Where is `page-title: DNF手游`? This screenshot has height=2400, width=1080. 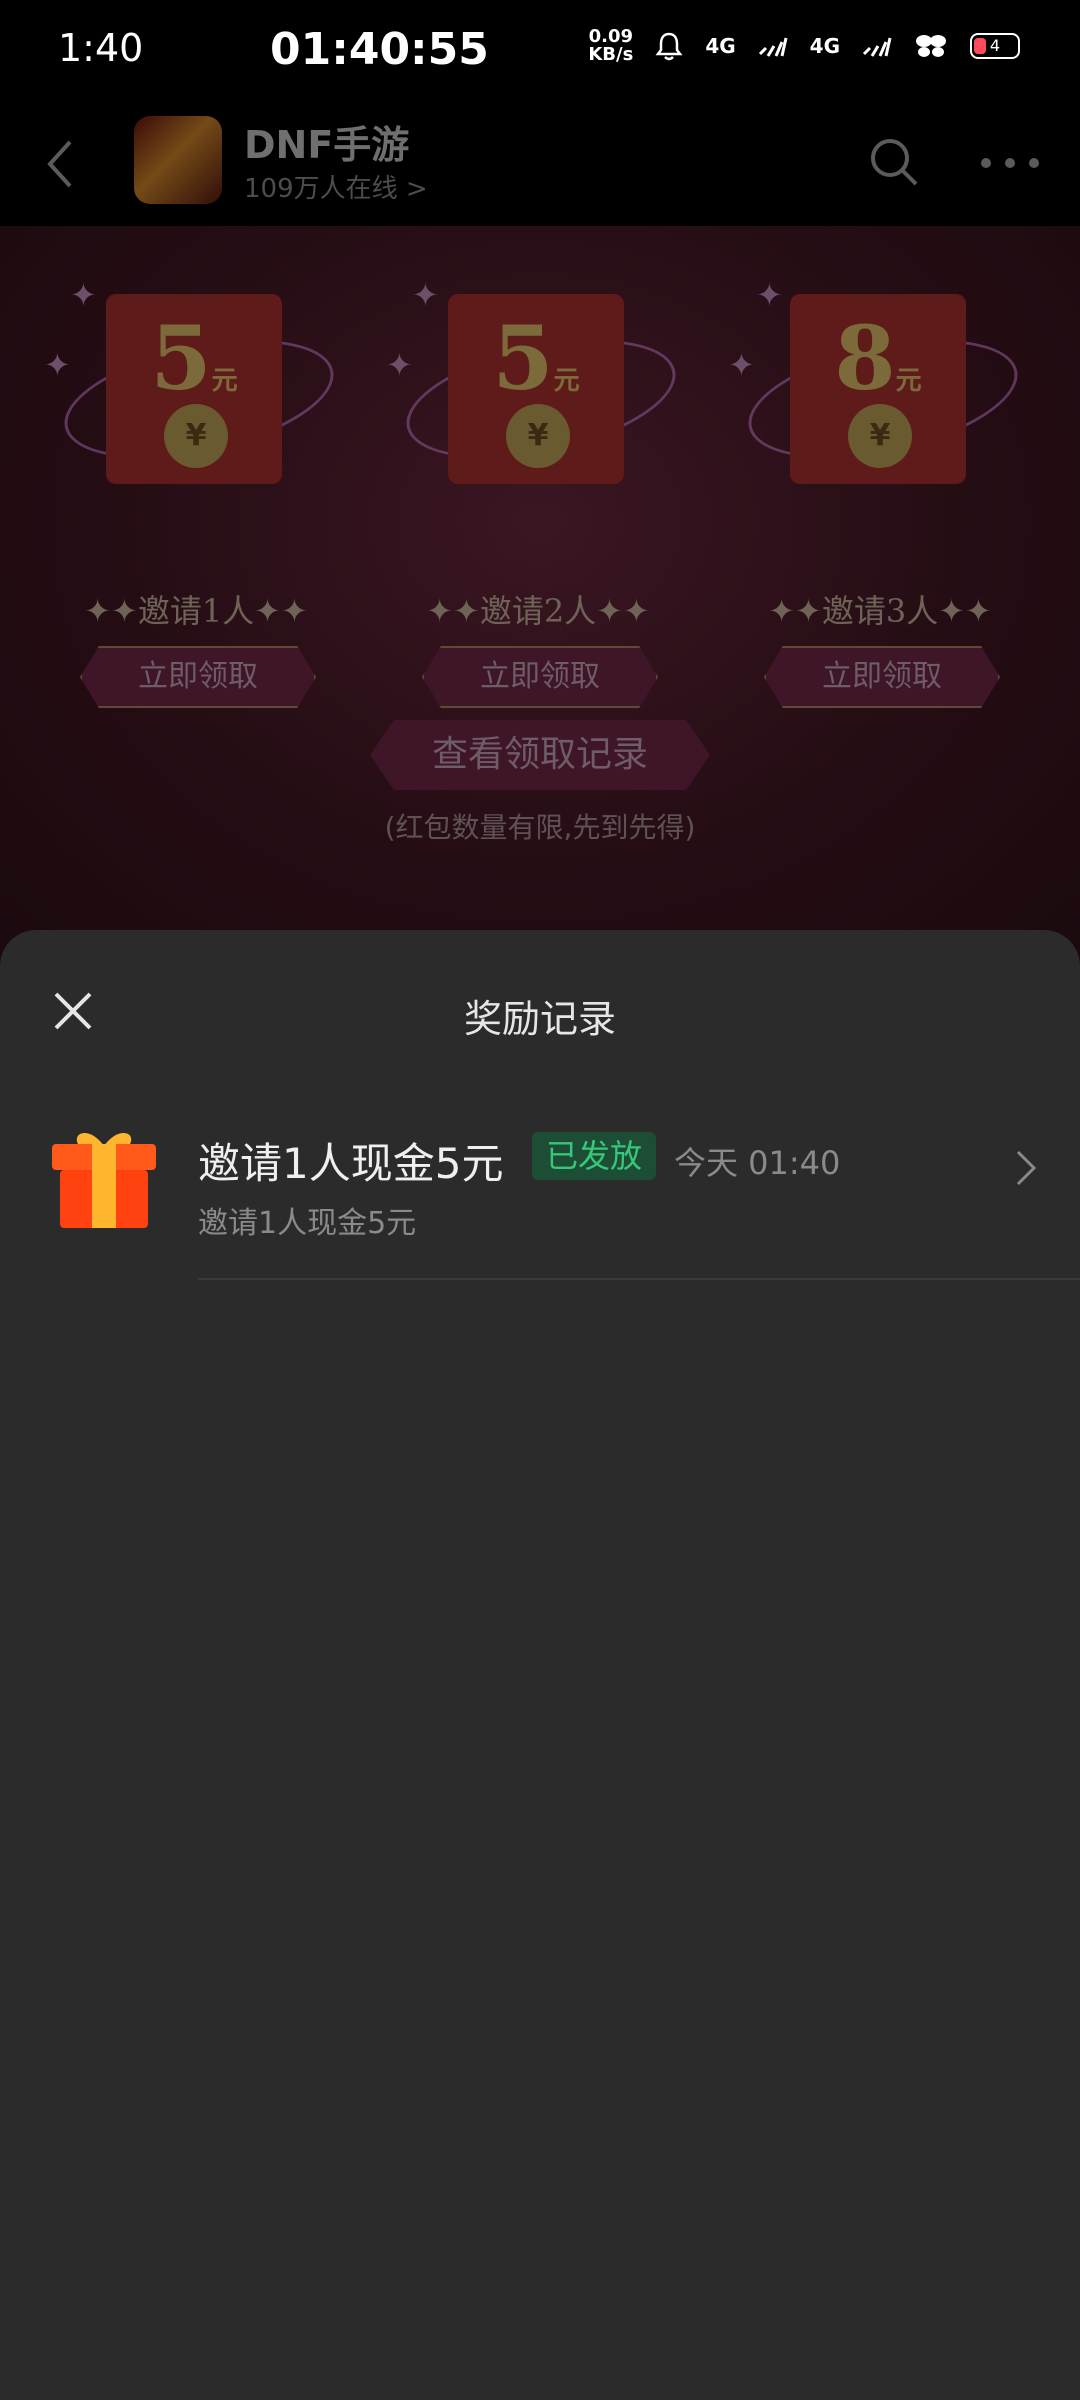
page-title: DNF手游 is located at coordinates (327, 145).